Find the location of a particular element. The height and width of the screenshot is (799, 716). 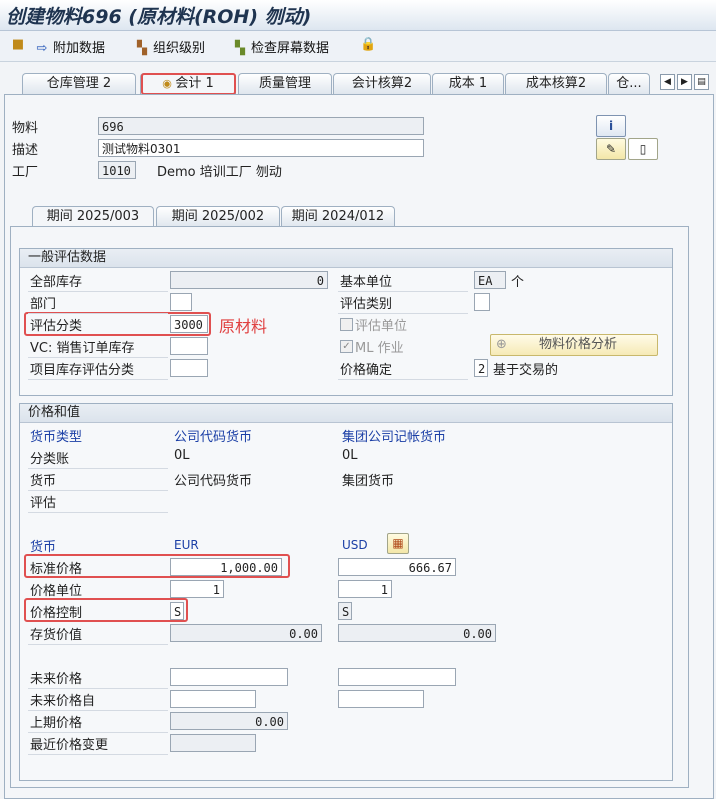

division-field is located at coordinates (181, 302).